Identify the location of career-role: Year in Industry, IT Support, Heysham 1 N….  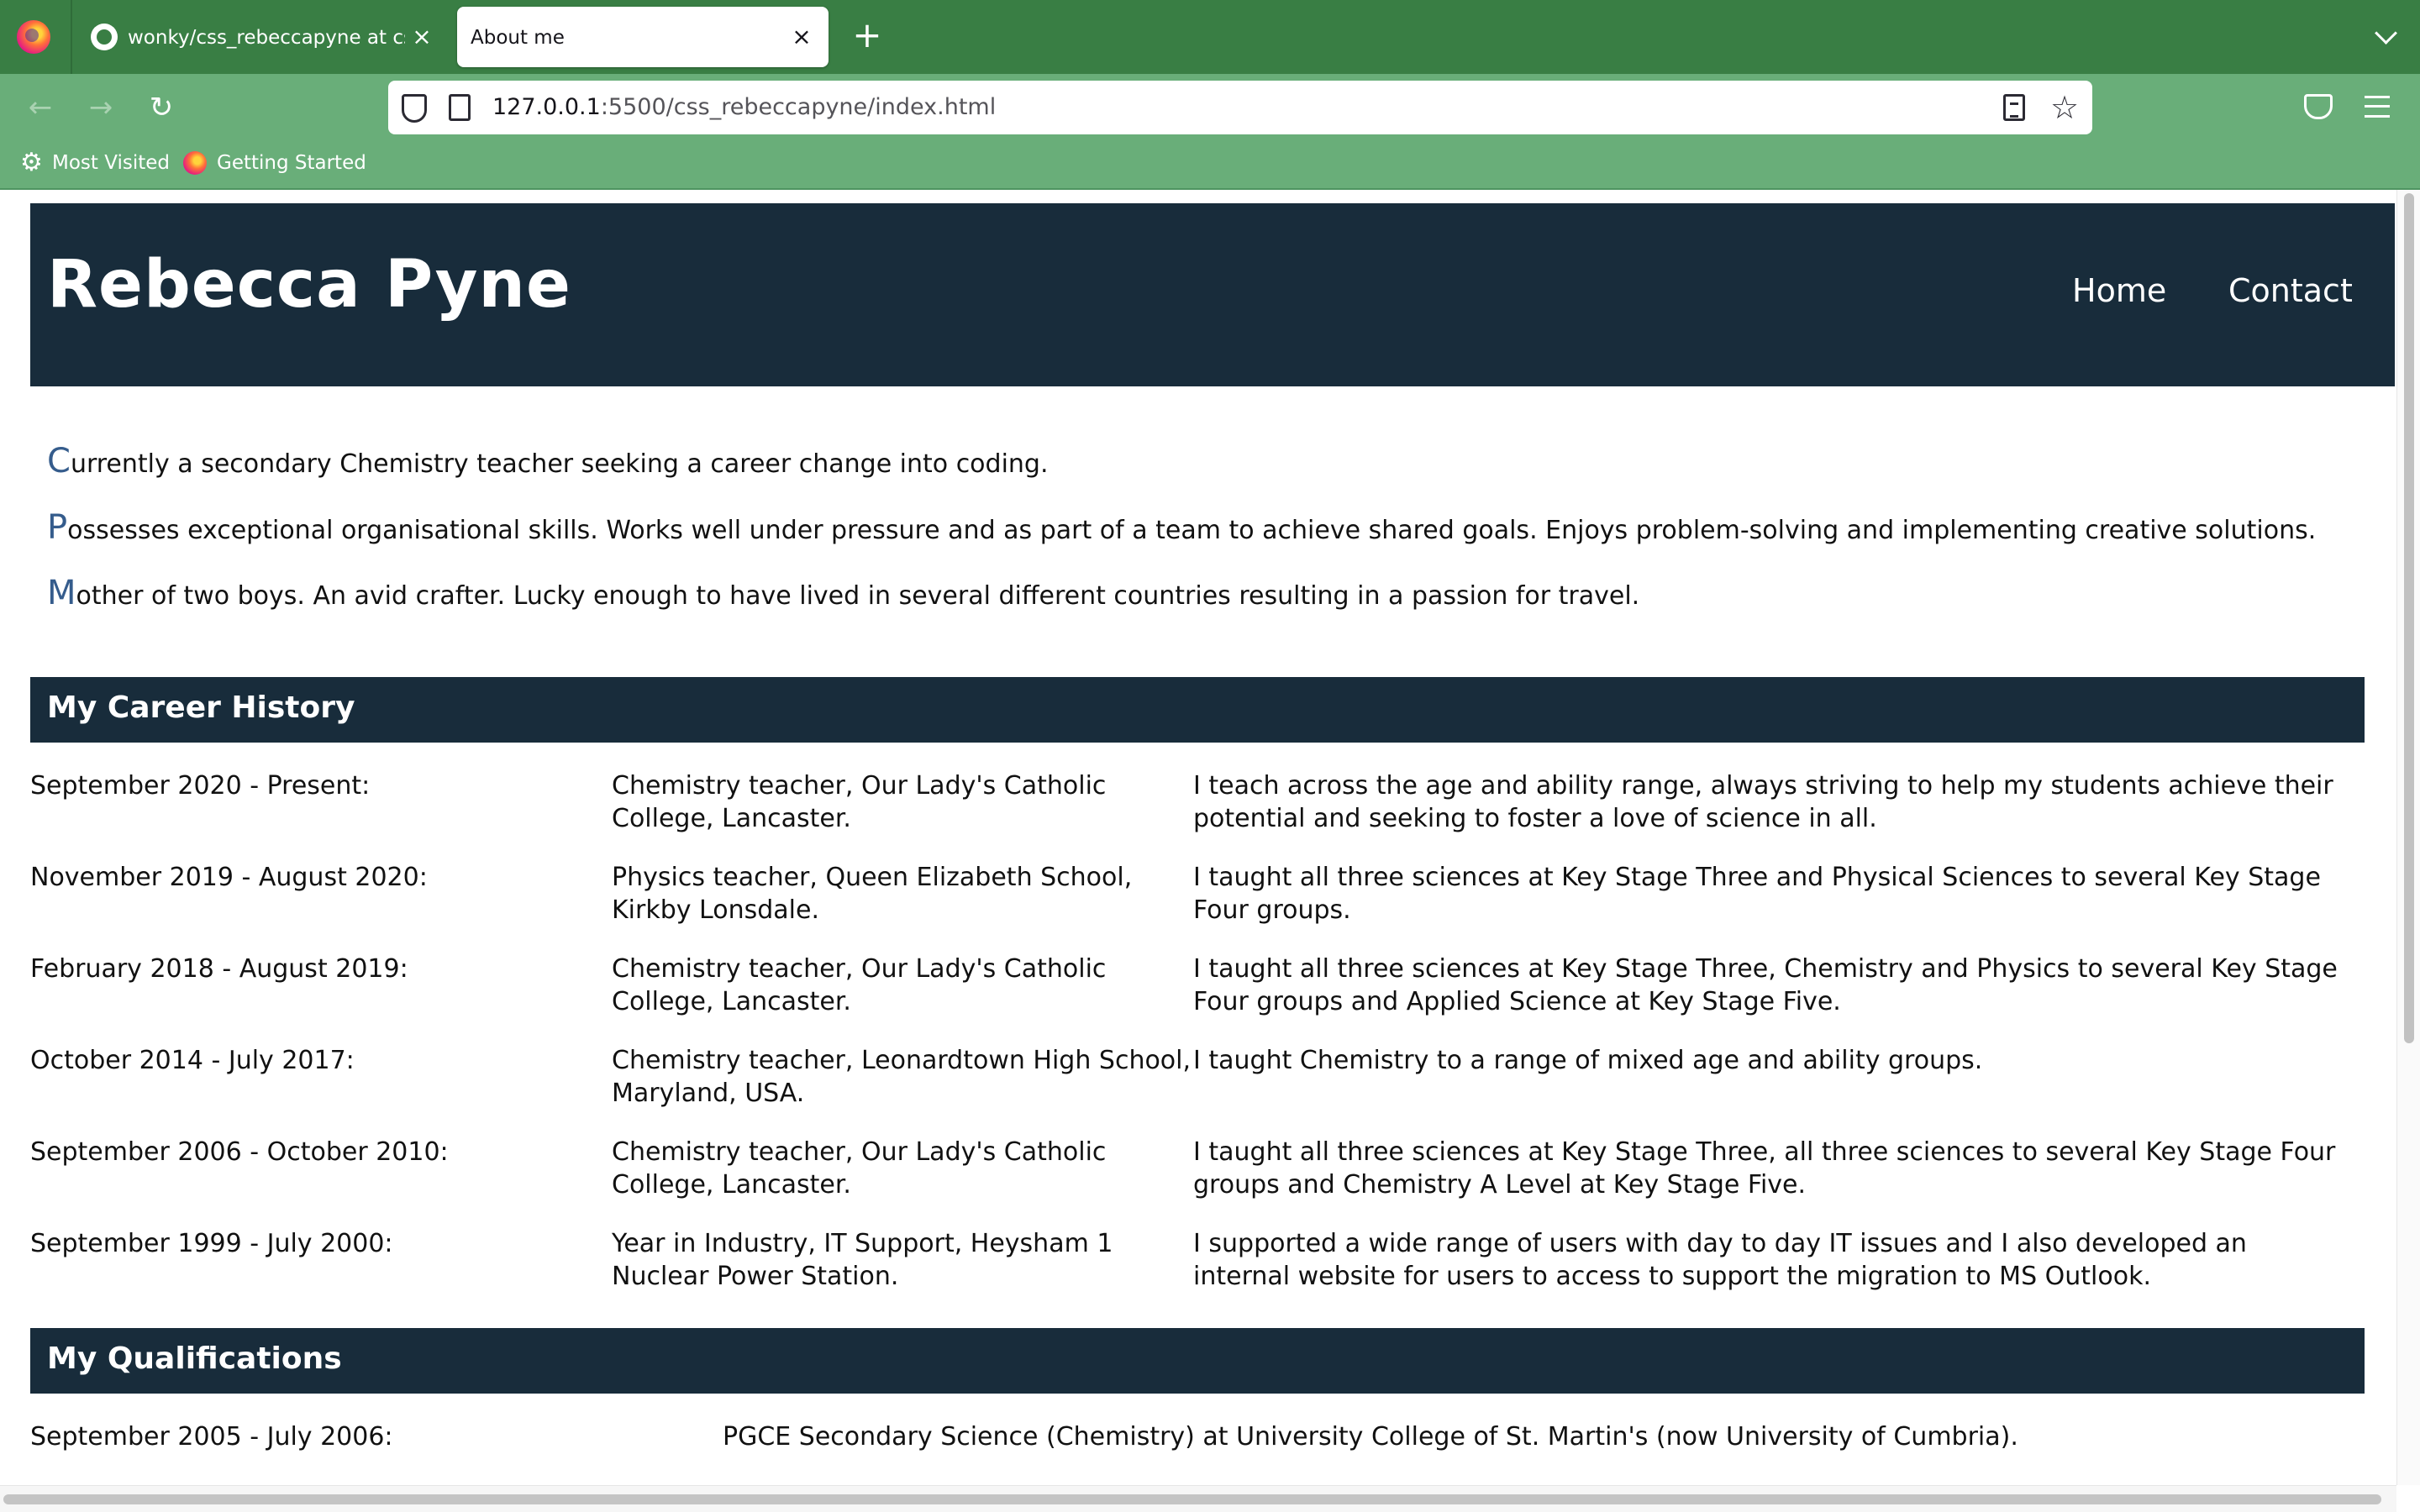
(902, 1260).